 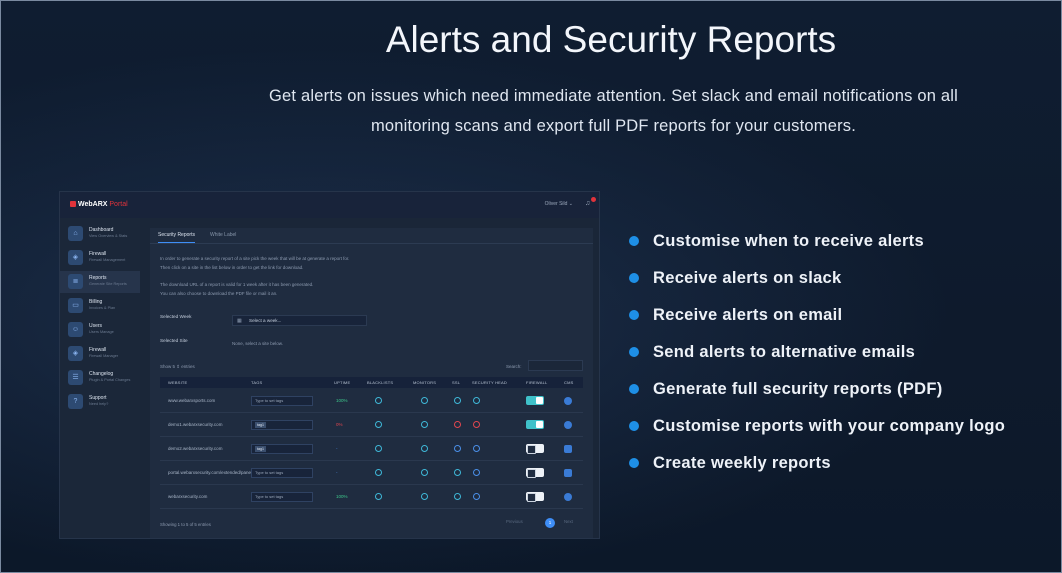 What do you see at coordinates (817, 432) in the screenshot?
I see `feature-item: Customise reports with your company logo` at bounding box center [817, 432].